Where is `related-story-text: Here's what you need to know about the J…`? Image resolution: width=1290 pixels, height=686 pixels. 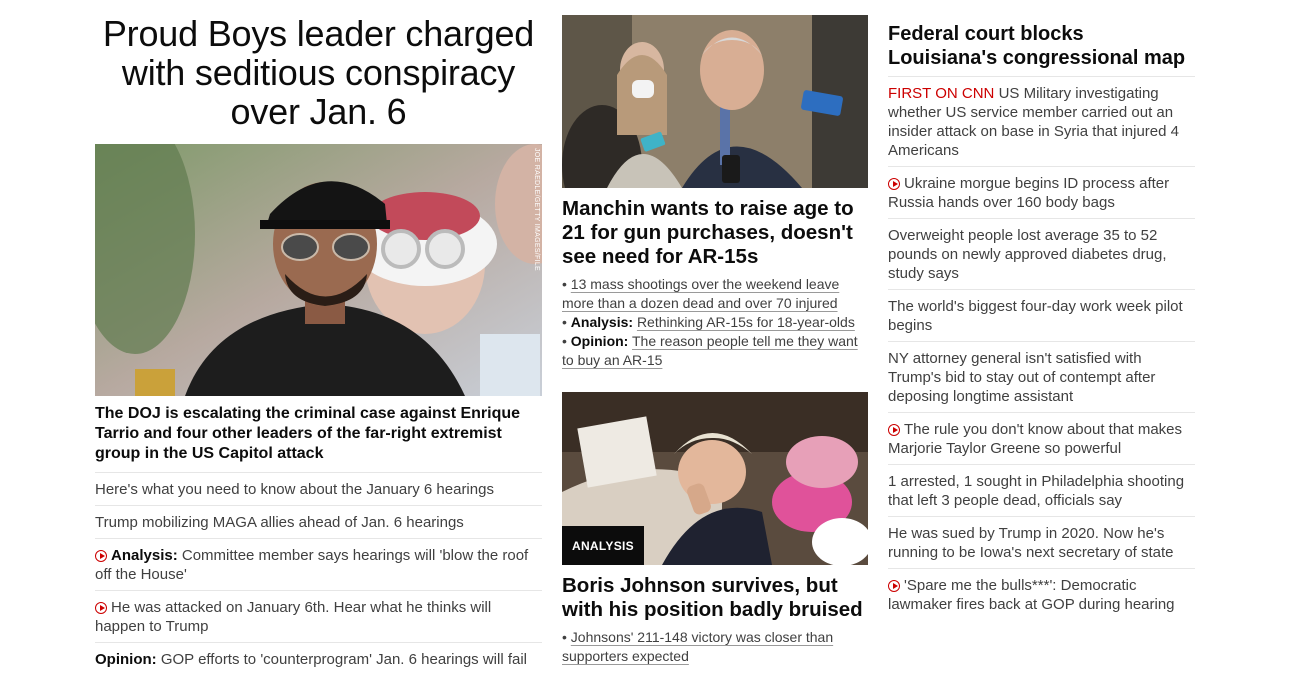
related-story-text: Here's what you need to know about the J… is located at coordinates (294, 489).